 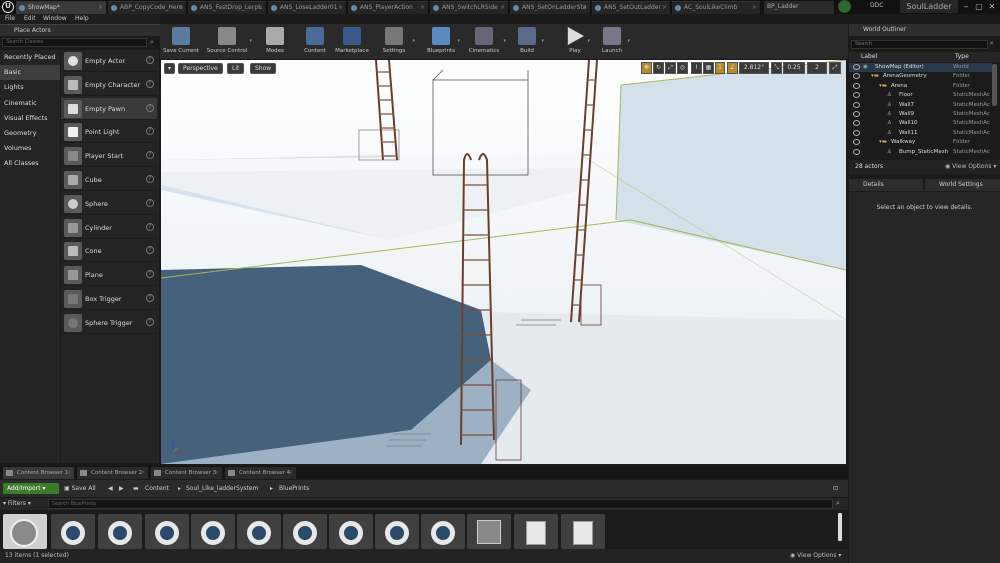 I want to click on source-control-status-icon, so click(x=844, y=6).